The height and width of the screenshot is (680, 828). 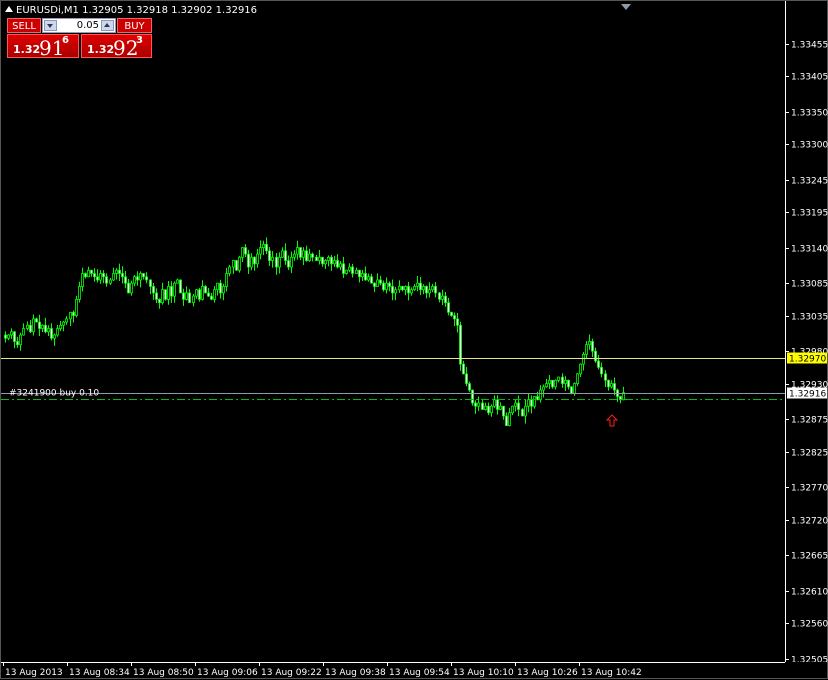 I want to click on order-level-label: #3241900 buy 0.10, so click(x=54, y=394).